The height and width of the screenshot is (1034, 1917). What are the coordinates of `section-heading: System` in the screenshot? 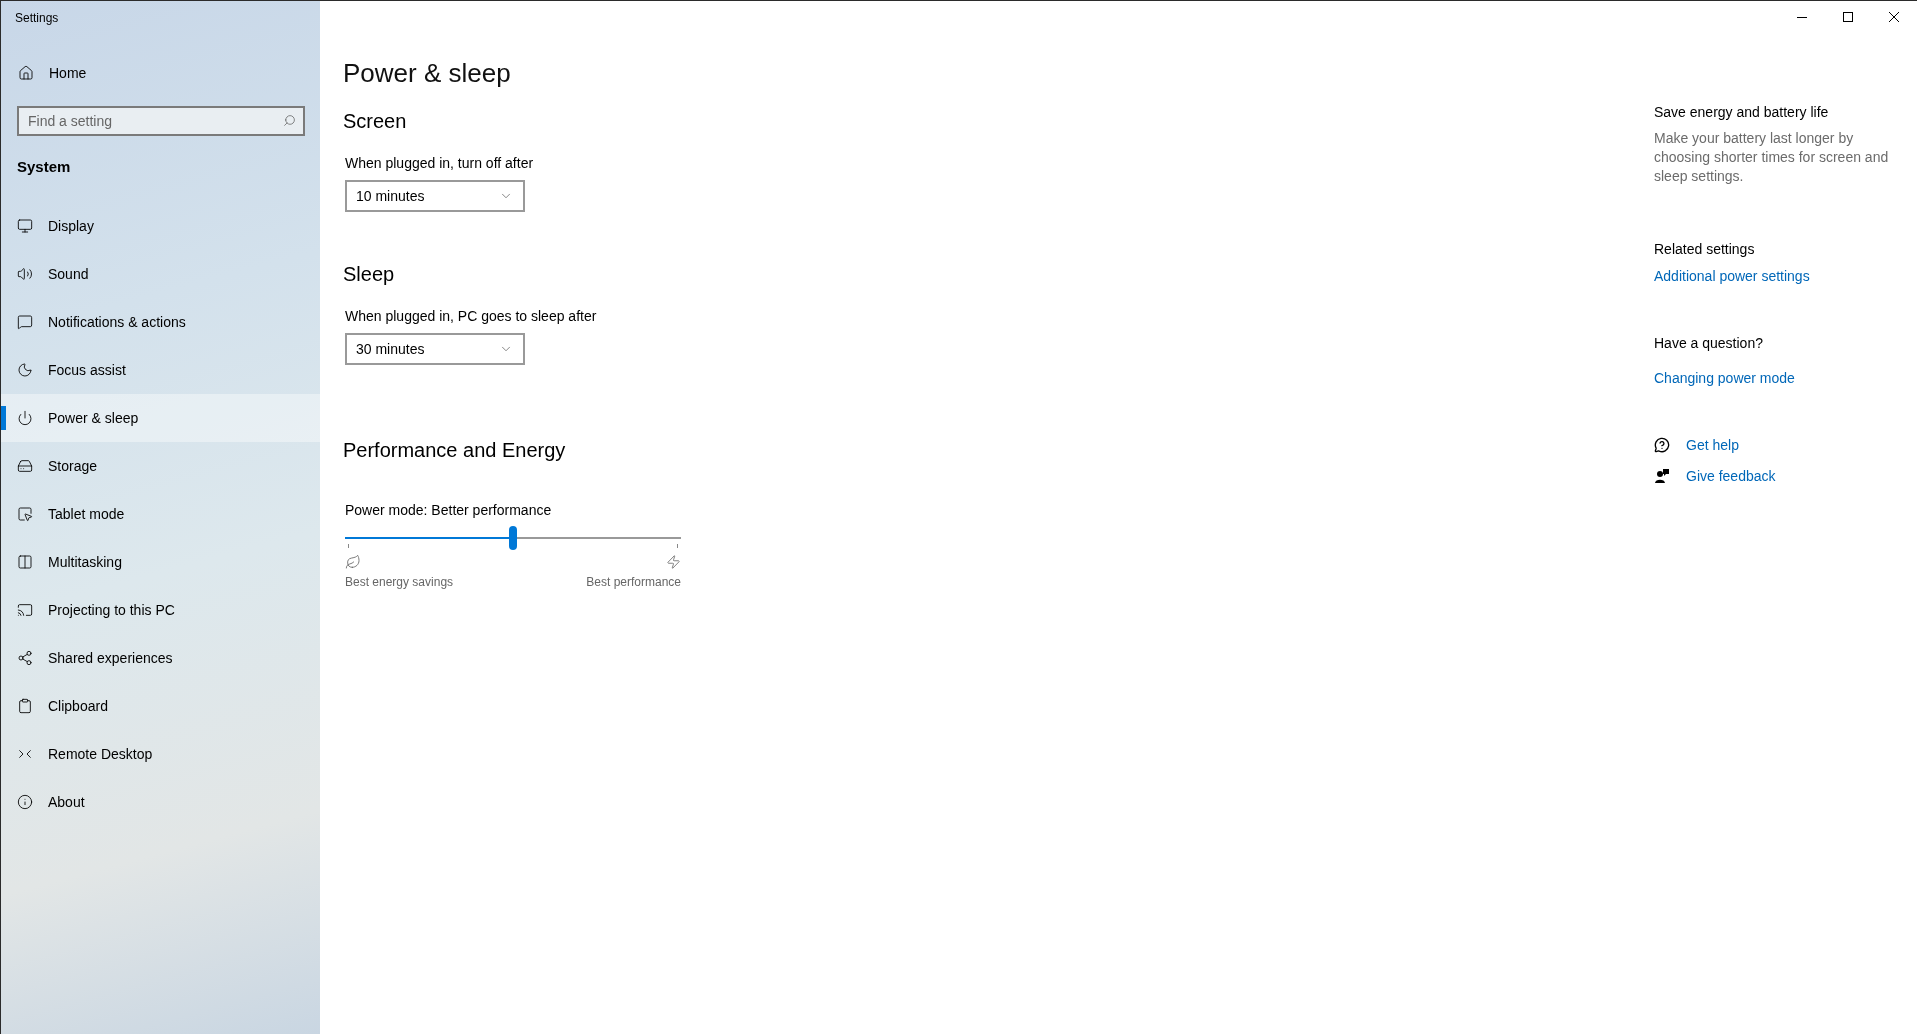 It's located at (44, 167).